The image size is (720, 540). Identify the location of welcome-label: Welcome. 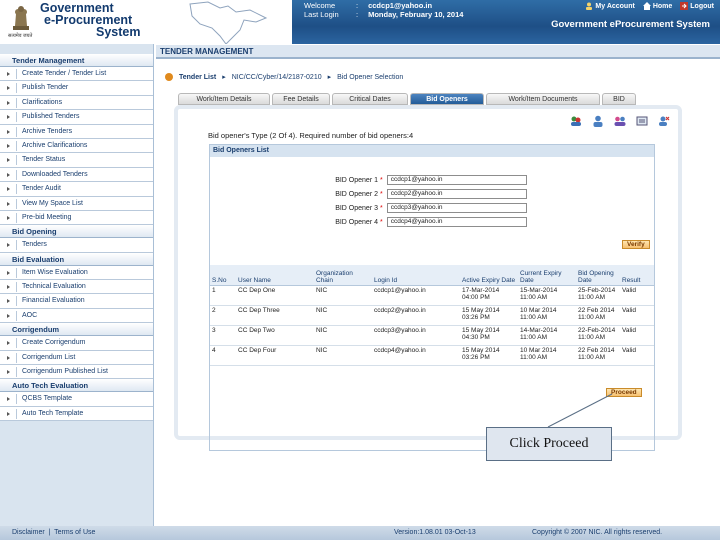
(320, 5).